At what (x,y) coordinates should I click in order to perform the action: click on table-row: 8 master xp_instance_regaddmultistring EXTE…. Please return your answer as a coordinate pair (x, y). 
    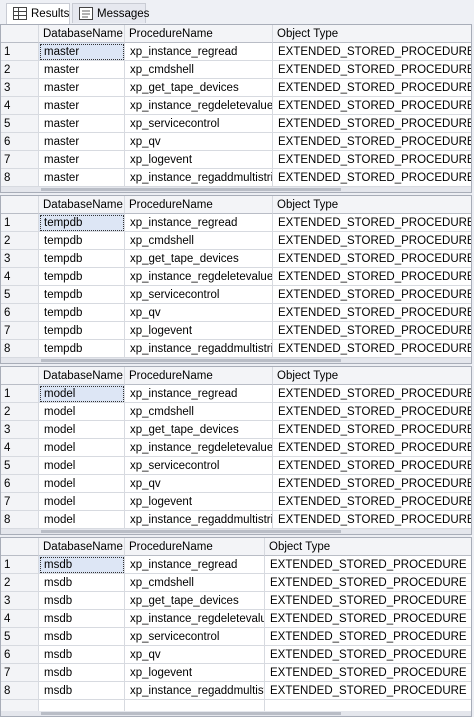
    Looking at the image, I should click on (236, 178).